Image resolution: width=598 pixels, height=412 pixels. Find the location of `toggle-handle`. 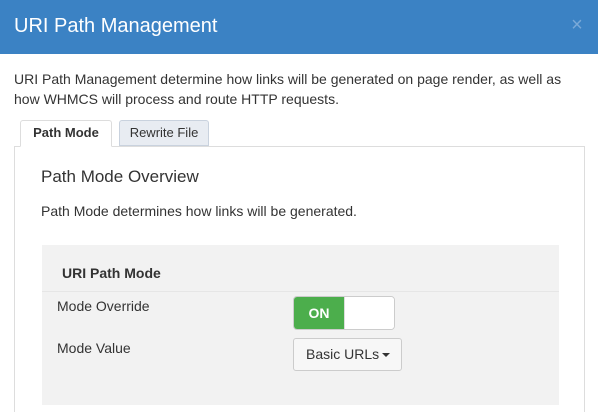

toggle-handle is located at coordinates (369, 313).